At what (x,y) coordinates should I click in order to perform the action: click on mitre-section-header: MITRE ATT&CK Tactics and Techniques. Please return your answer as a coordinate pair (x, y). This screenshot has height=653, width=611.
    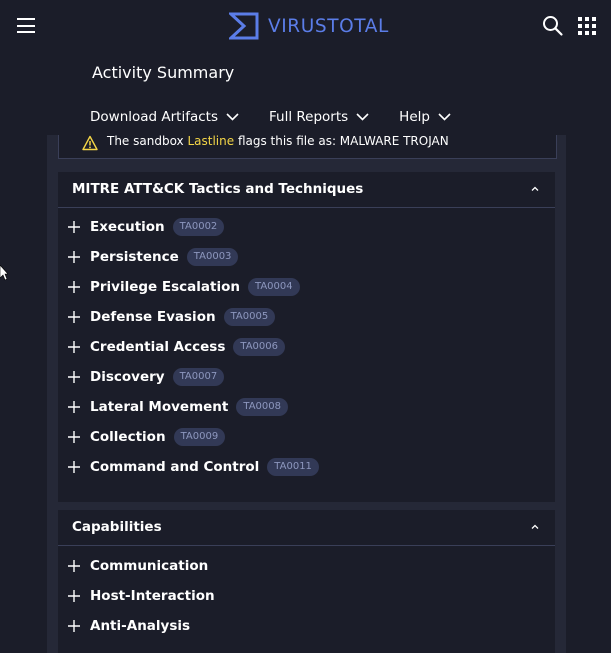
    Looking at the image, I should click on (306, 190).